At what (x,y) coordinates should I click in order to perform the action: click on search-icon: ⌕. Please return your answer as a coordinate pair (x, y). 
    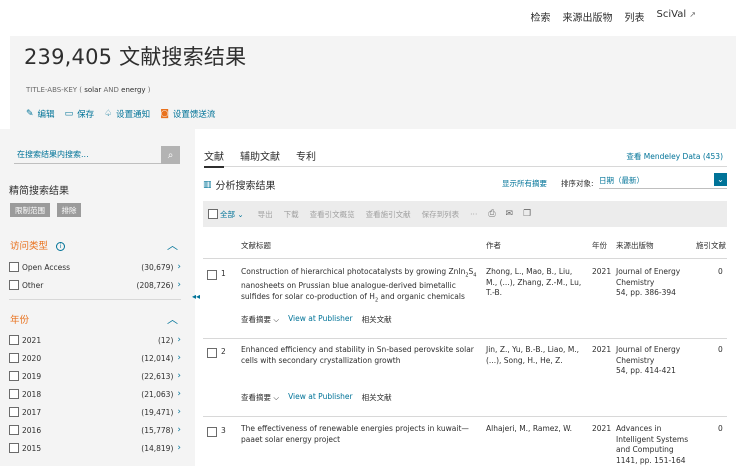
    Looking at the image, I should click on (170, 155).